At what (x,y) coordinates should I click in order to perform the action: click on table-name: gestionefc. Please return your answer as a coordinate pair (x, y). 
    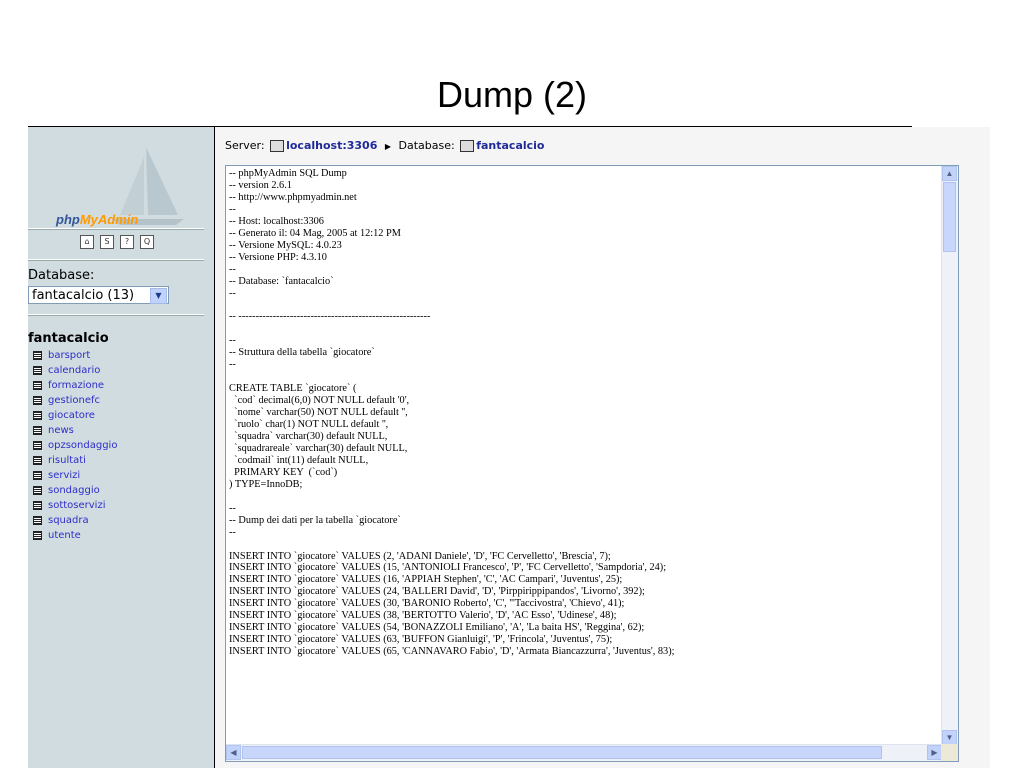
    Looking at the image, I should click on (74, 400).